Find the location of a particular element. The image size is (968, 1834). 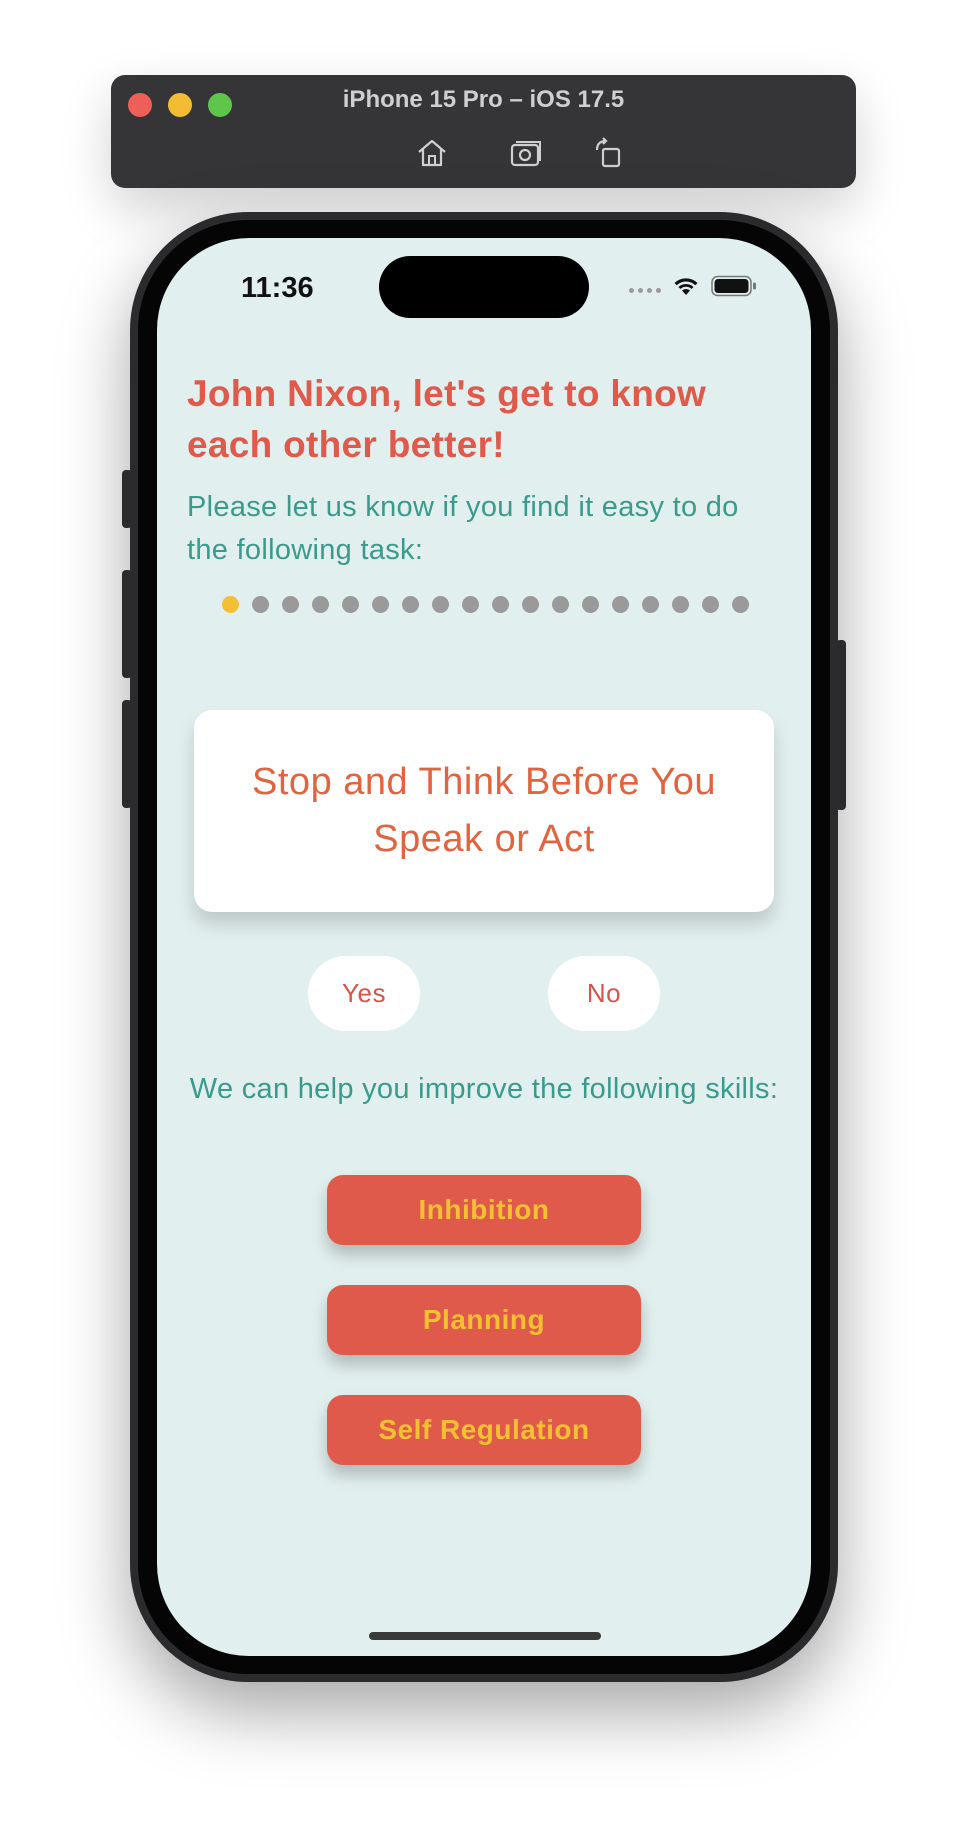

skill-button-planning: Planning is located at coordinates (484, 1320).